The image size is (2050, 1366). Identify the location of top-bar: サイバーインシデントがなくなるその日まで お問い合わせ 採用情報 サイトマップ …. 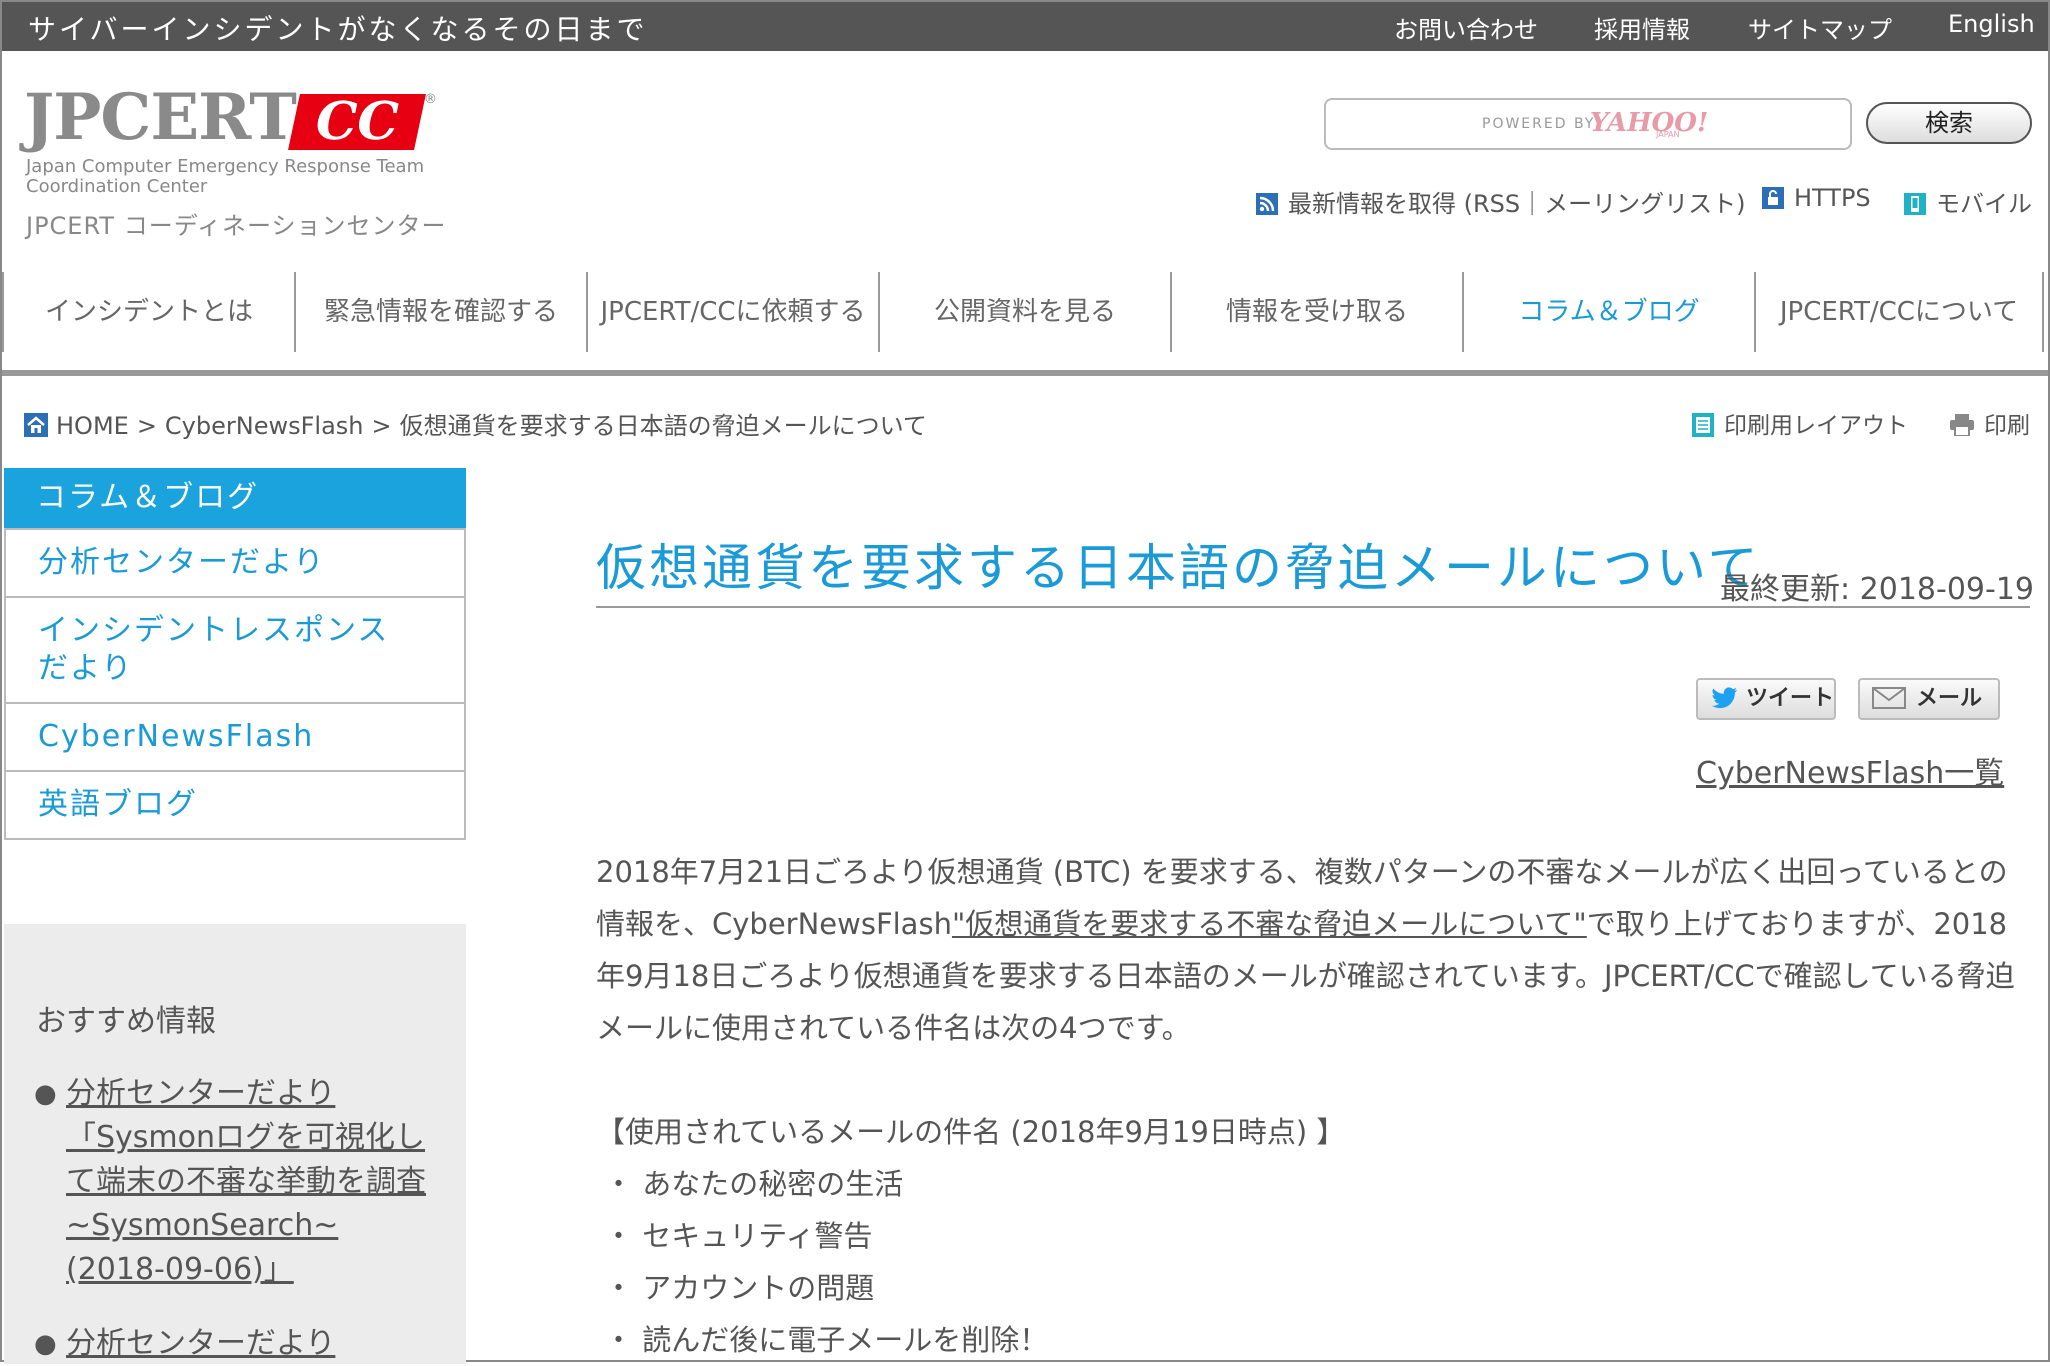
(1025, 26).